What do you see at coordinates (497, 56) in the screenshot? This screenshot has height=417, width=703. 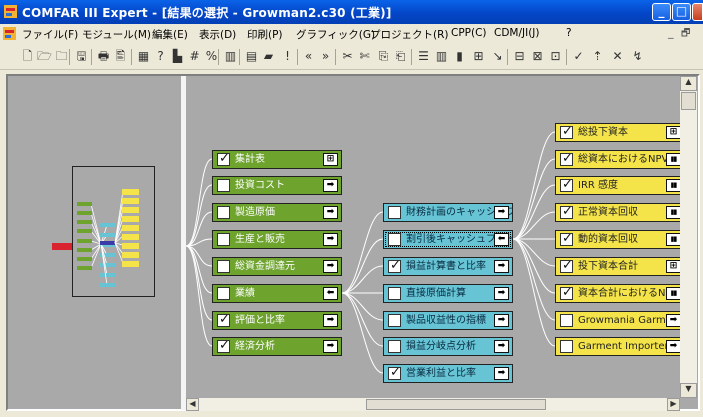 I see `chart-icon: ↘` at bounding box center [497, 56].